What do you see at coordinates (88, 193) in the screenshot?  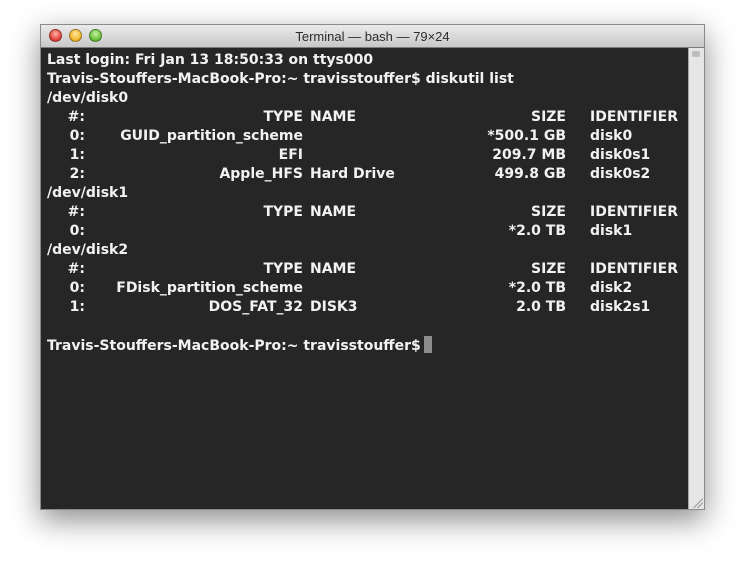 I see `device-line: /dev/disk1` at bounding box center [88, 193].